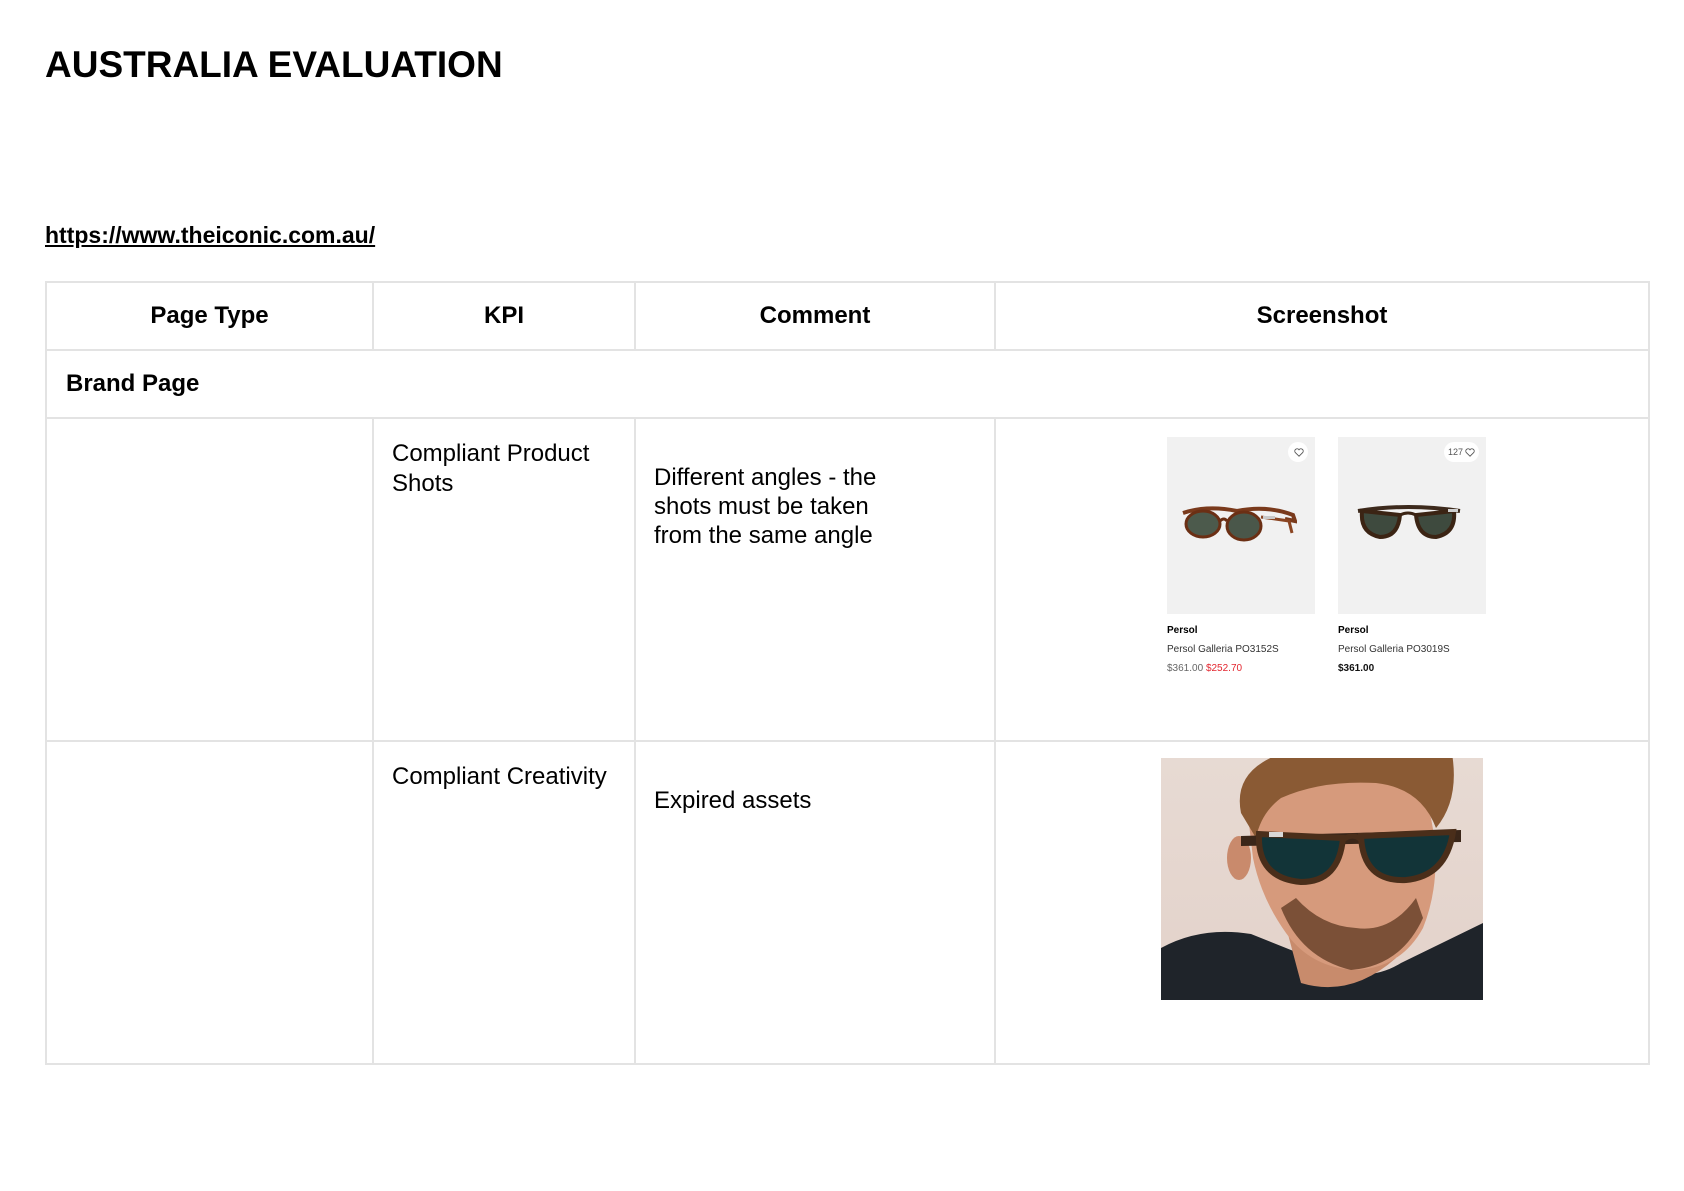 The width and height of the screenshot is (1684, 1191). What do you see at coordinates (504, 902) in the screenshot?
I see `kpi-cell: Compliant Creativity` at bounding box center [504, 902].